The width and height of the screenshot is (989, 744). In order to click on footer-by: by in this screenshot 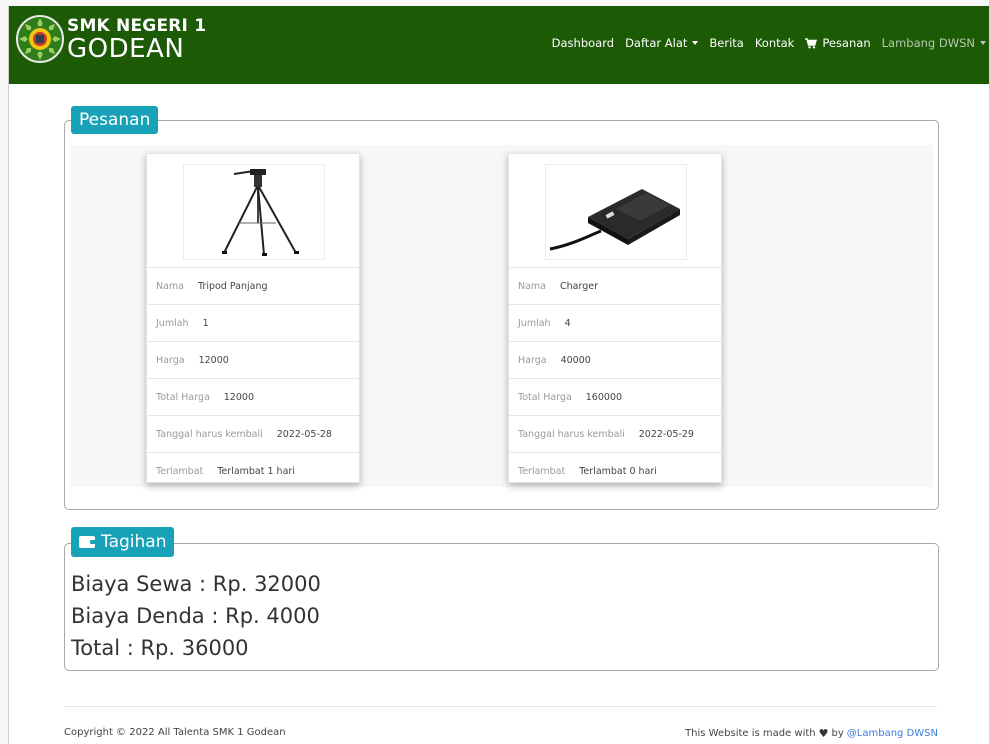, I will do `click(837, 733)`.